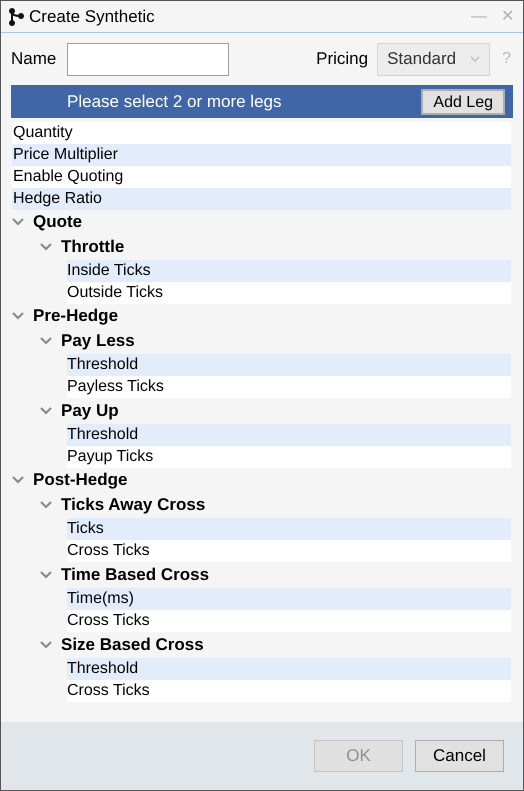 This screenshot has height=791, width=524. Describe the element at coordinates (132, 645) in the screenshot. I see `subgroup-heading: Size Based Cross` at that location.